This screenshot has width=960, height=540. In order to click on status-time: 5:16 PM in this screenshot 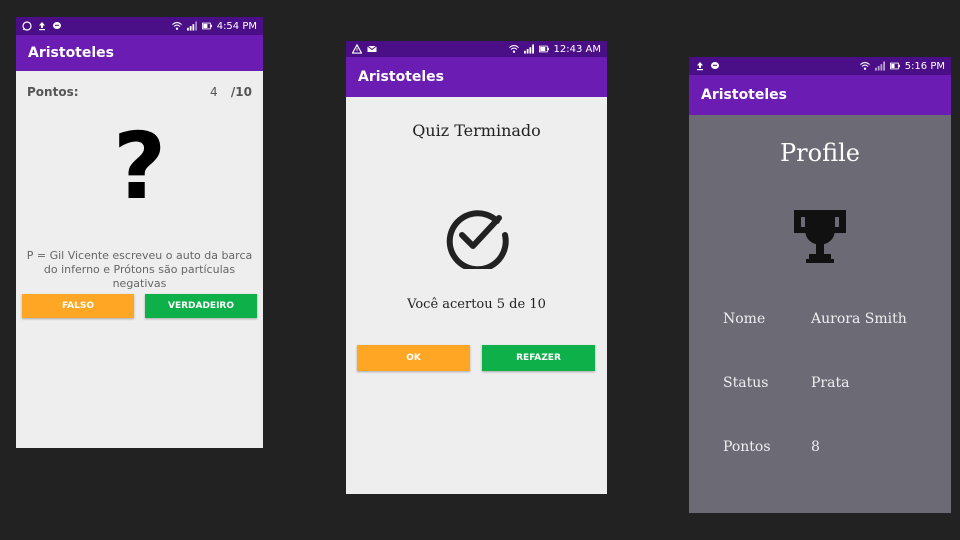, I will do `click(924, 66)`.